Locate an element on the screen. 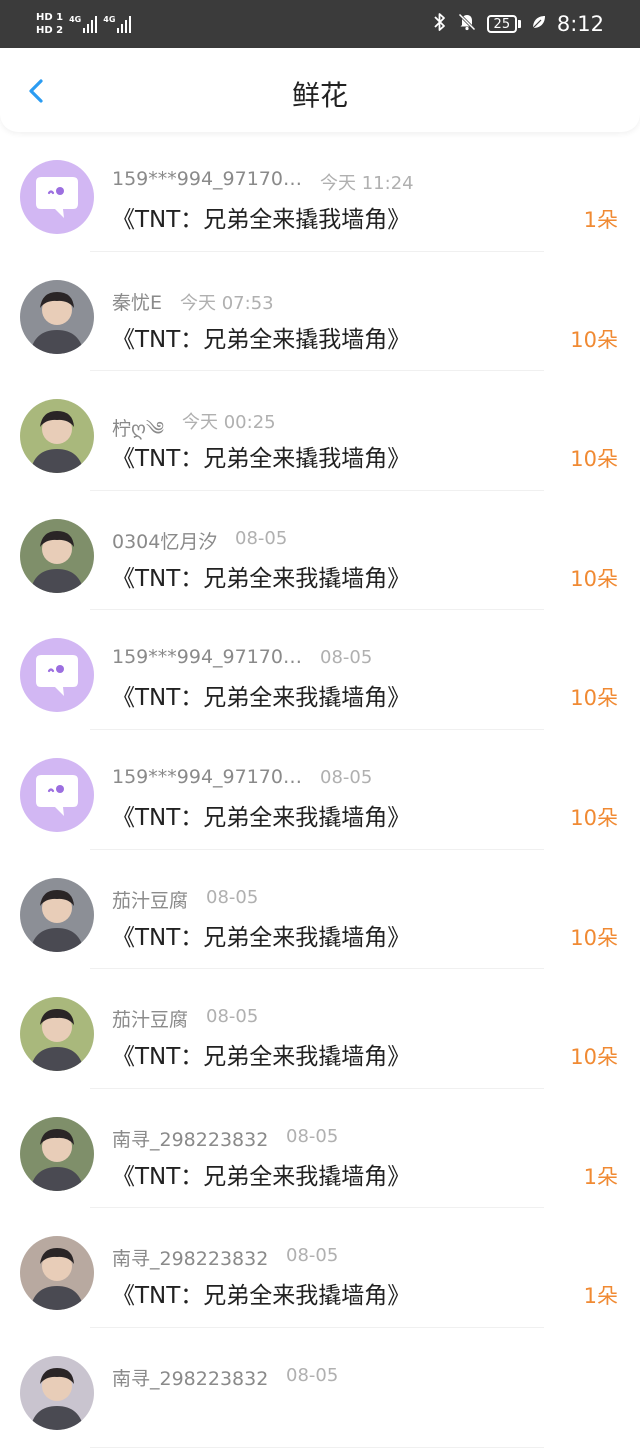 This screenshot has width=640, height=1448. page-title: 鲜花 is located at coordinates (319, 95).